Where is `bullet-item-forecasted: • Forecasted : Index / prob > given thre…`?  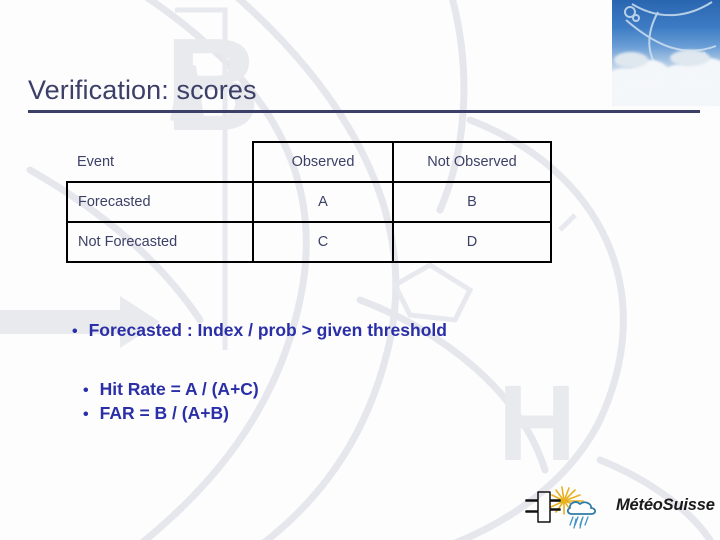
bullet-item-forecasted: • Forecasted : Index / prob > given thre… is located at coordinates (259, 330).